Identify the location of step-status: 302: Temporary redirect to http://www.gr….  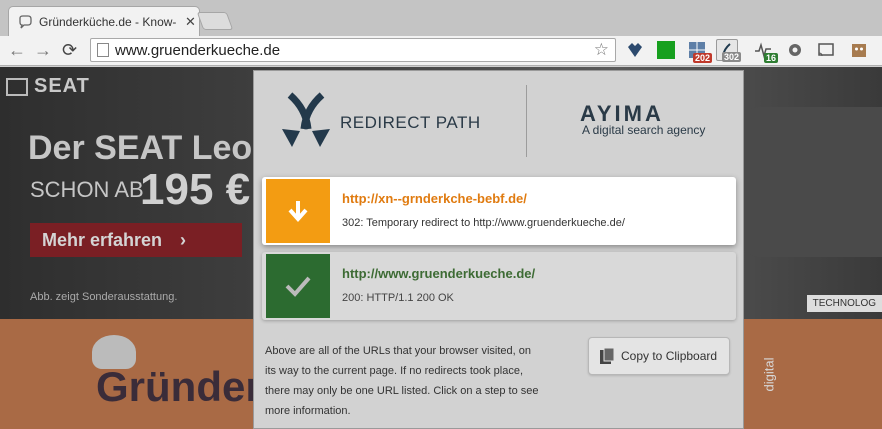
(483, 223).